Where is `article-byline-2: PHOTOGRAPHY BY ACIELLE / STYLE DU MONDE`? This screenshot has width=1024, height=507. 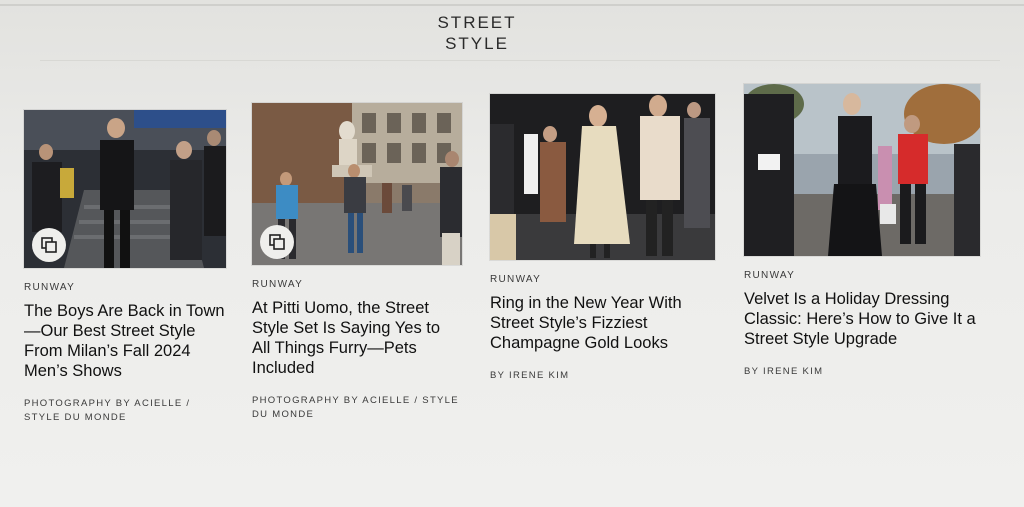
article-byline-2: PHOTOGRAPHY BY ACIELLE / STYLE DU MONDE is located at coordinates (355, 407).